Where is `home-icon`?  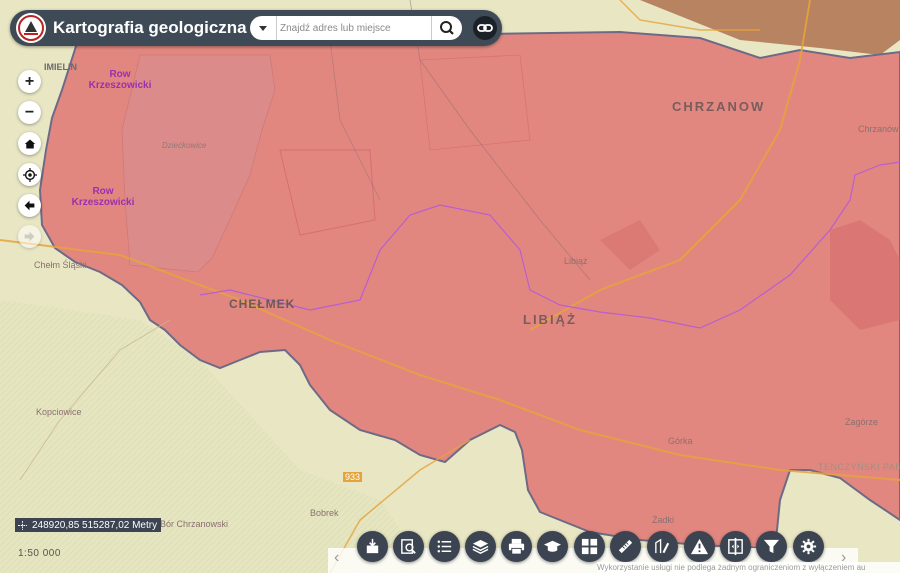 home-icon is located at coordinates (29, 143).